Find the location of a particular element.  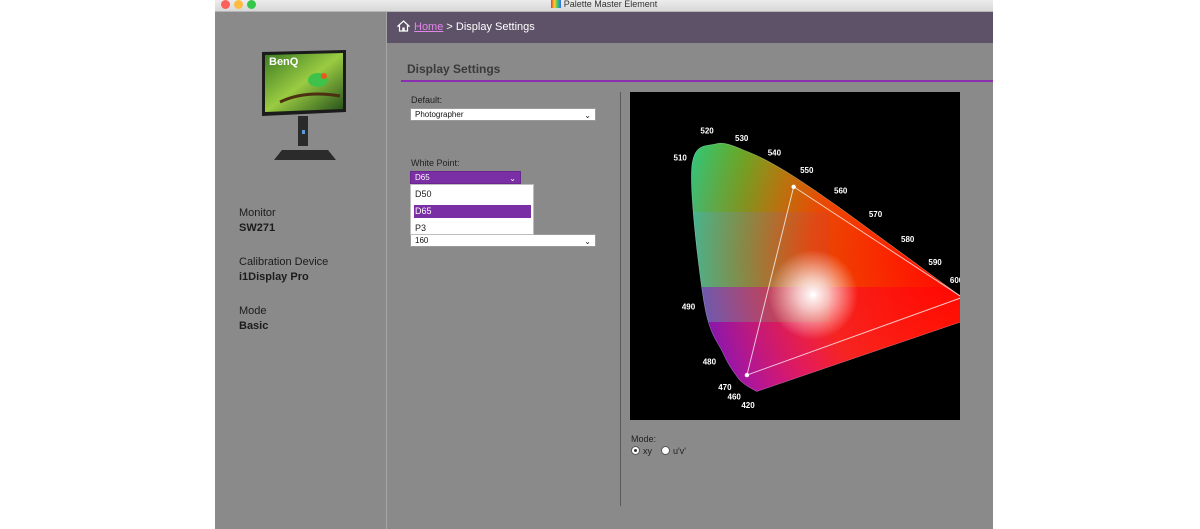

white-point-option-d65: D65 is located at coordinates (472, 211).